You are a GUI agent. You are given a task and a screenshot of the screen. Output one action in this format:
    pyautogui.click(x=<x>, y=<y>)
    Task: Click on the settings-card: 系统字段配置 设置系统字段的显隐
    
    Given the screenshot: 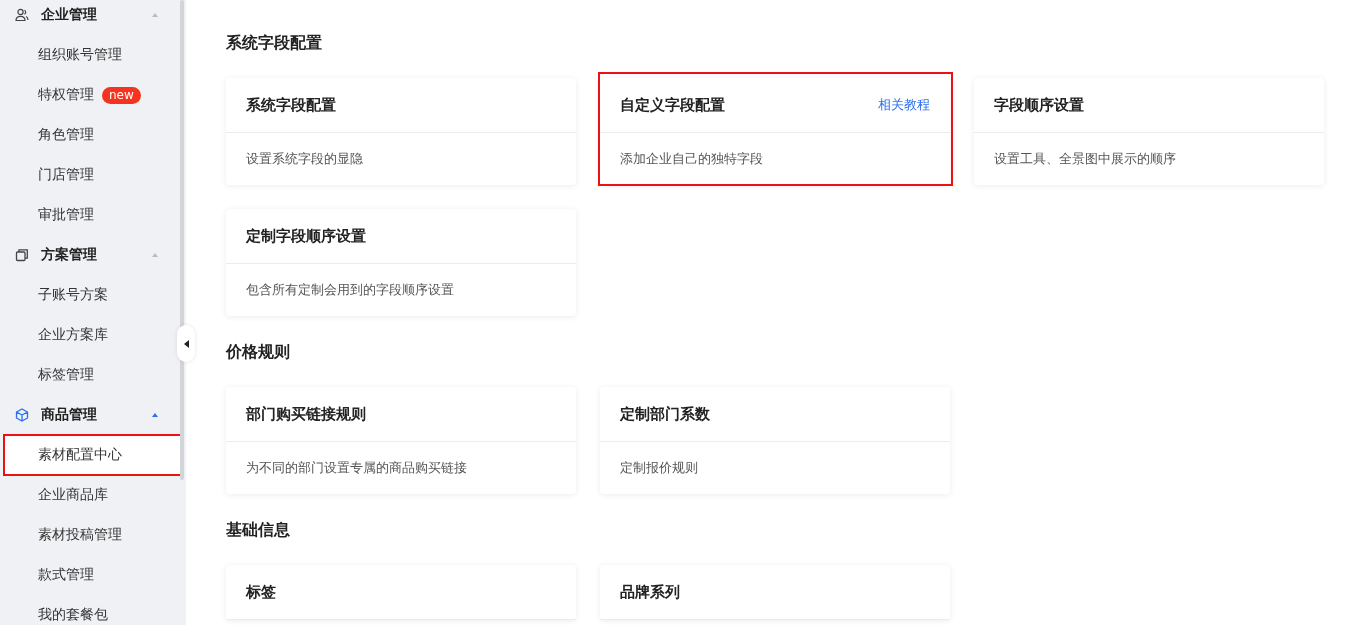 What is the action you would take?
    pyautogui.click(x=401, y=131)
    